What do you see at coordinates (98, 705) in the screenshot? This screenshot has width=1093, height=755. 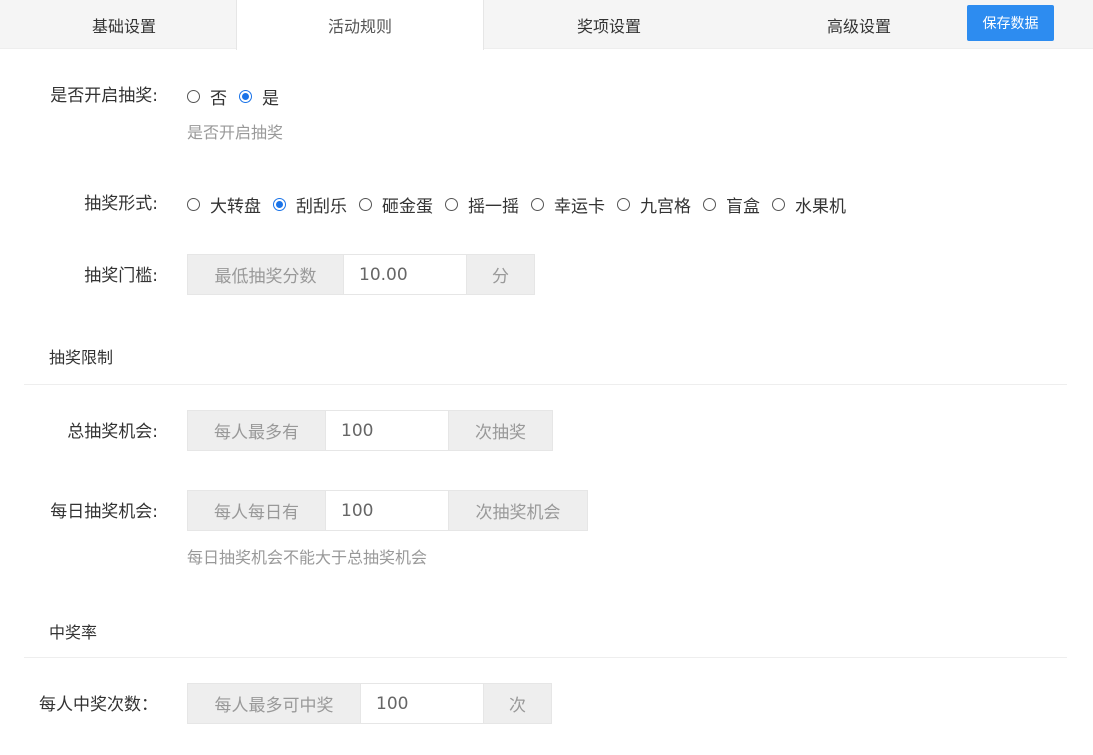 I see `win-times-label: 每人中奖次数：` at bounding box center [98, 705].